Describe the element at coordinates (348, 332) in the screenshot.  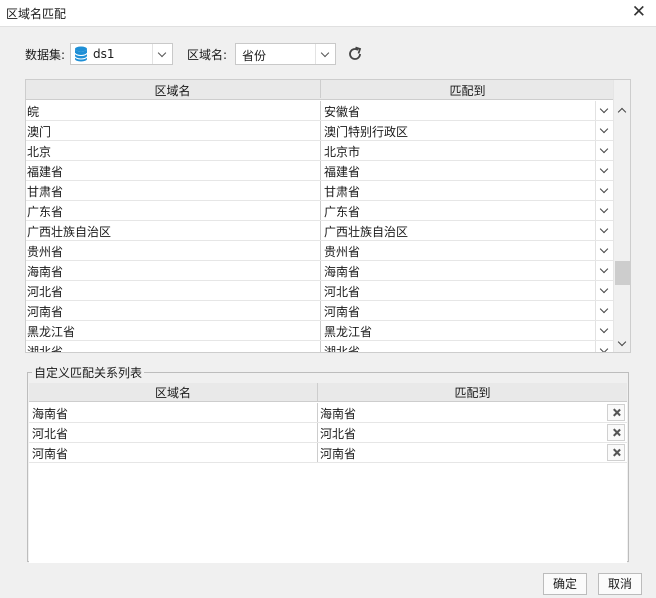
I see `match-value: 黑龙江省` at that location.